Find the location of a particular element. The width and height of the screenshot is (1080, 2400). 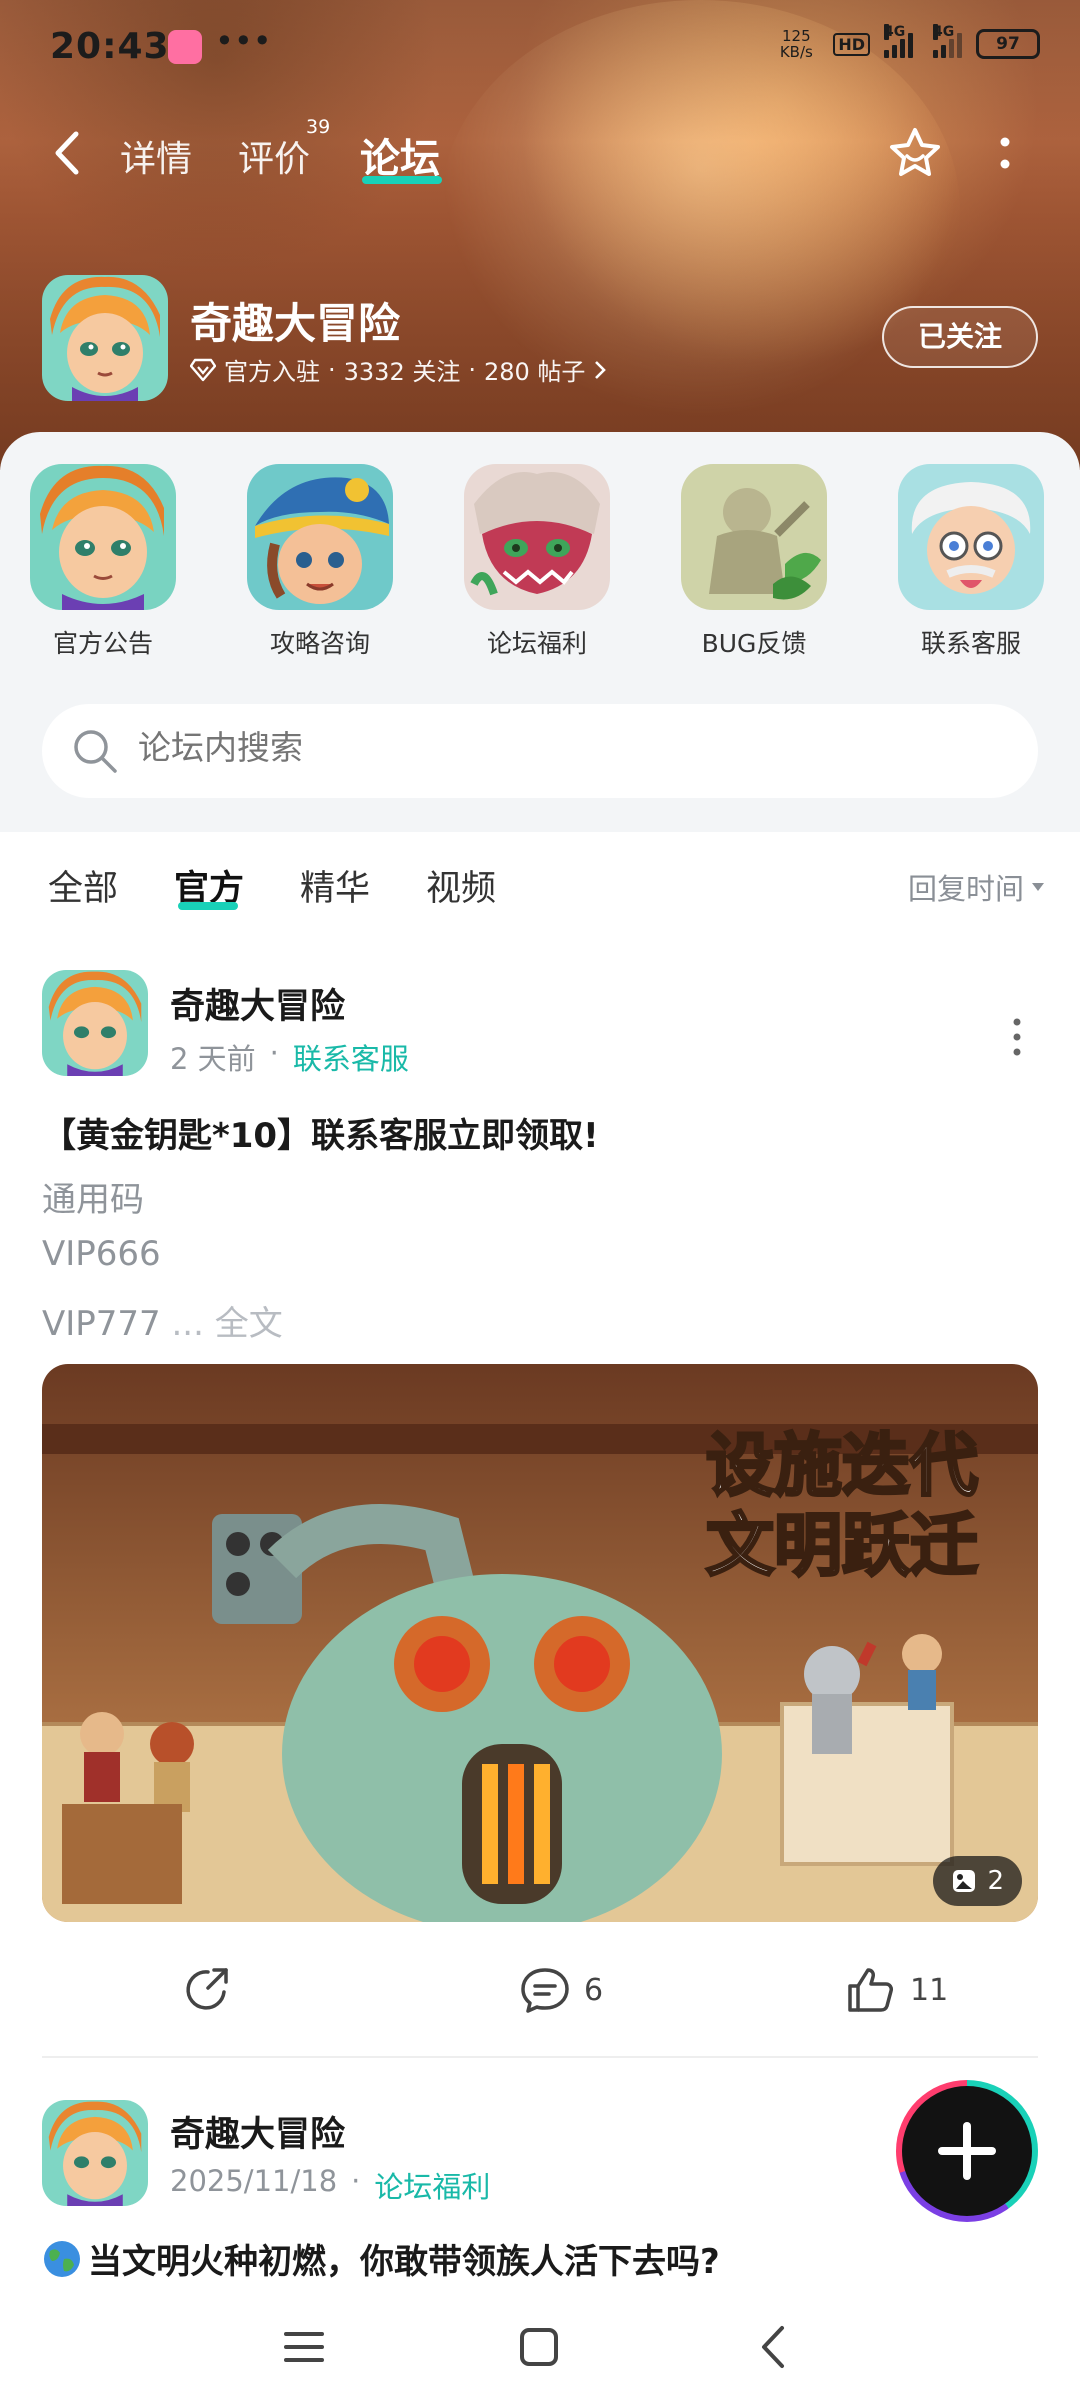

portrait-dragon-icon is located at coordinates (537, 537).